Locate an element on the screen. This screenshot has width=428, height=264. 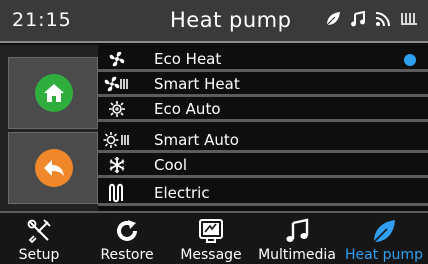
back-button is located at coordinates (53, 168).